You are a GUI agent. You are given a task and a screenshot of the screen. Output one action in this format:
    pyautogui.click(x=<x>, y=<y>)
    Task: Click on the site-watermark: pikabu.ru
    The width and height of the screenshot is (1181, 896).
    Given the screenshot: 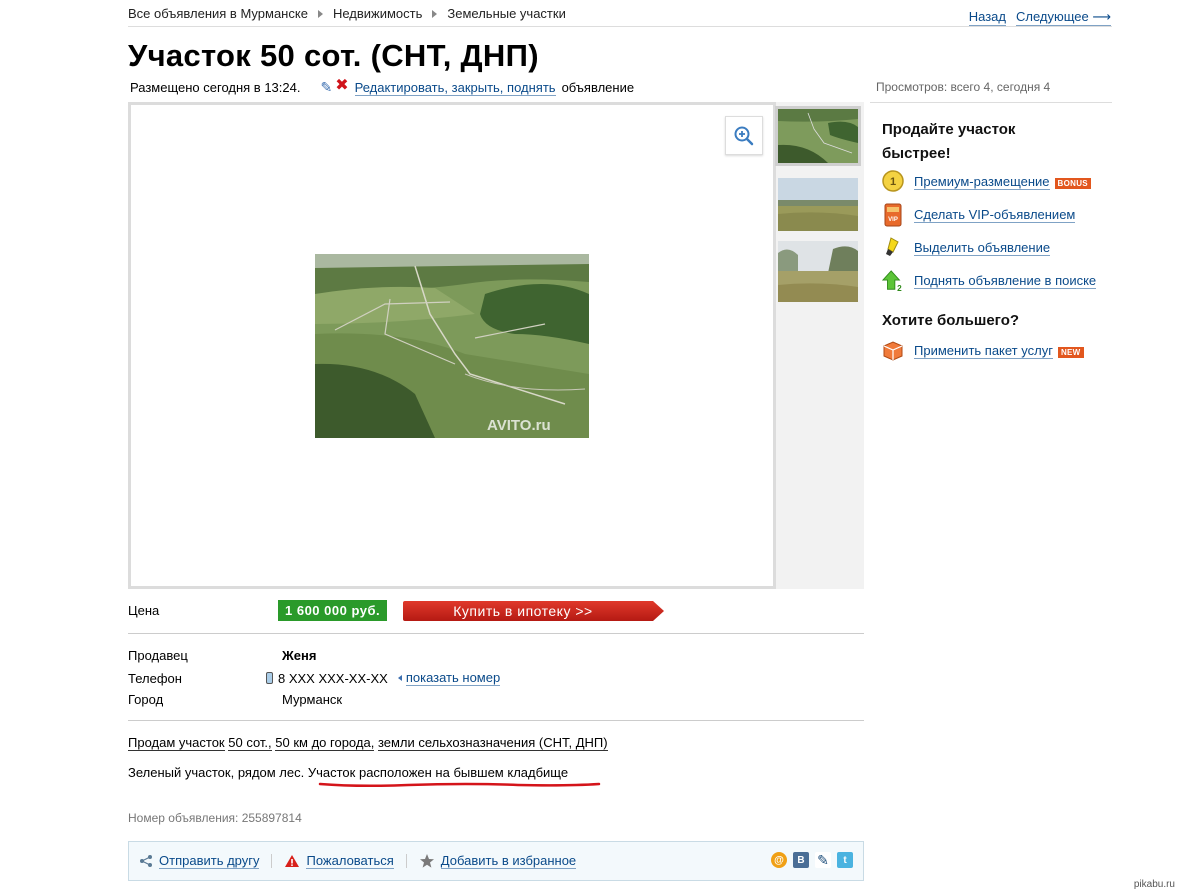 What is the action you would take?
    pyautogui.click(x=1154, y=884)
    